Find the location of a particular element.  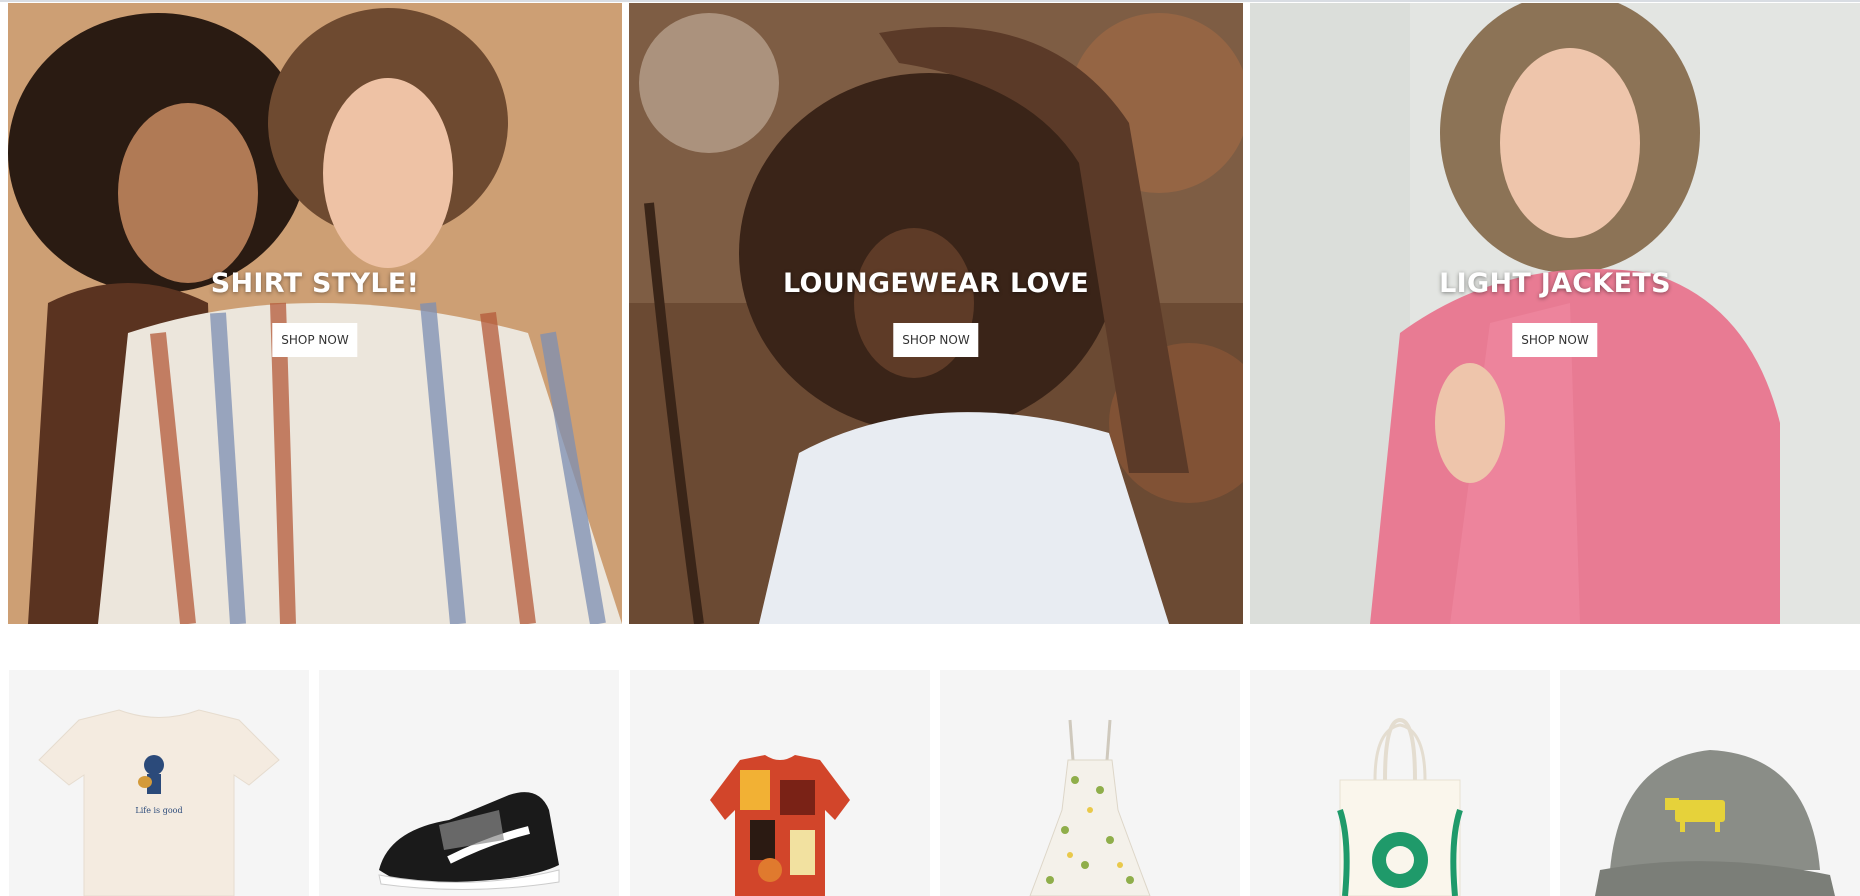

hero-title: LOUNGEWEAR LOVE is located at coordinates (936, 283).